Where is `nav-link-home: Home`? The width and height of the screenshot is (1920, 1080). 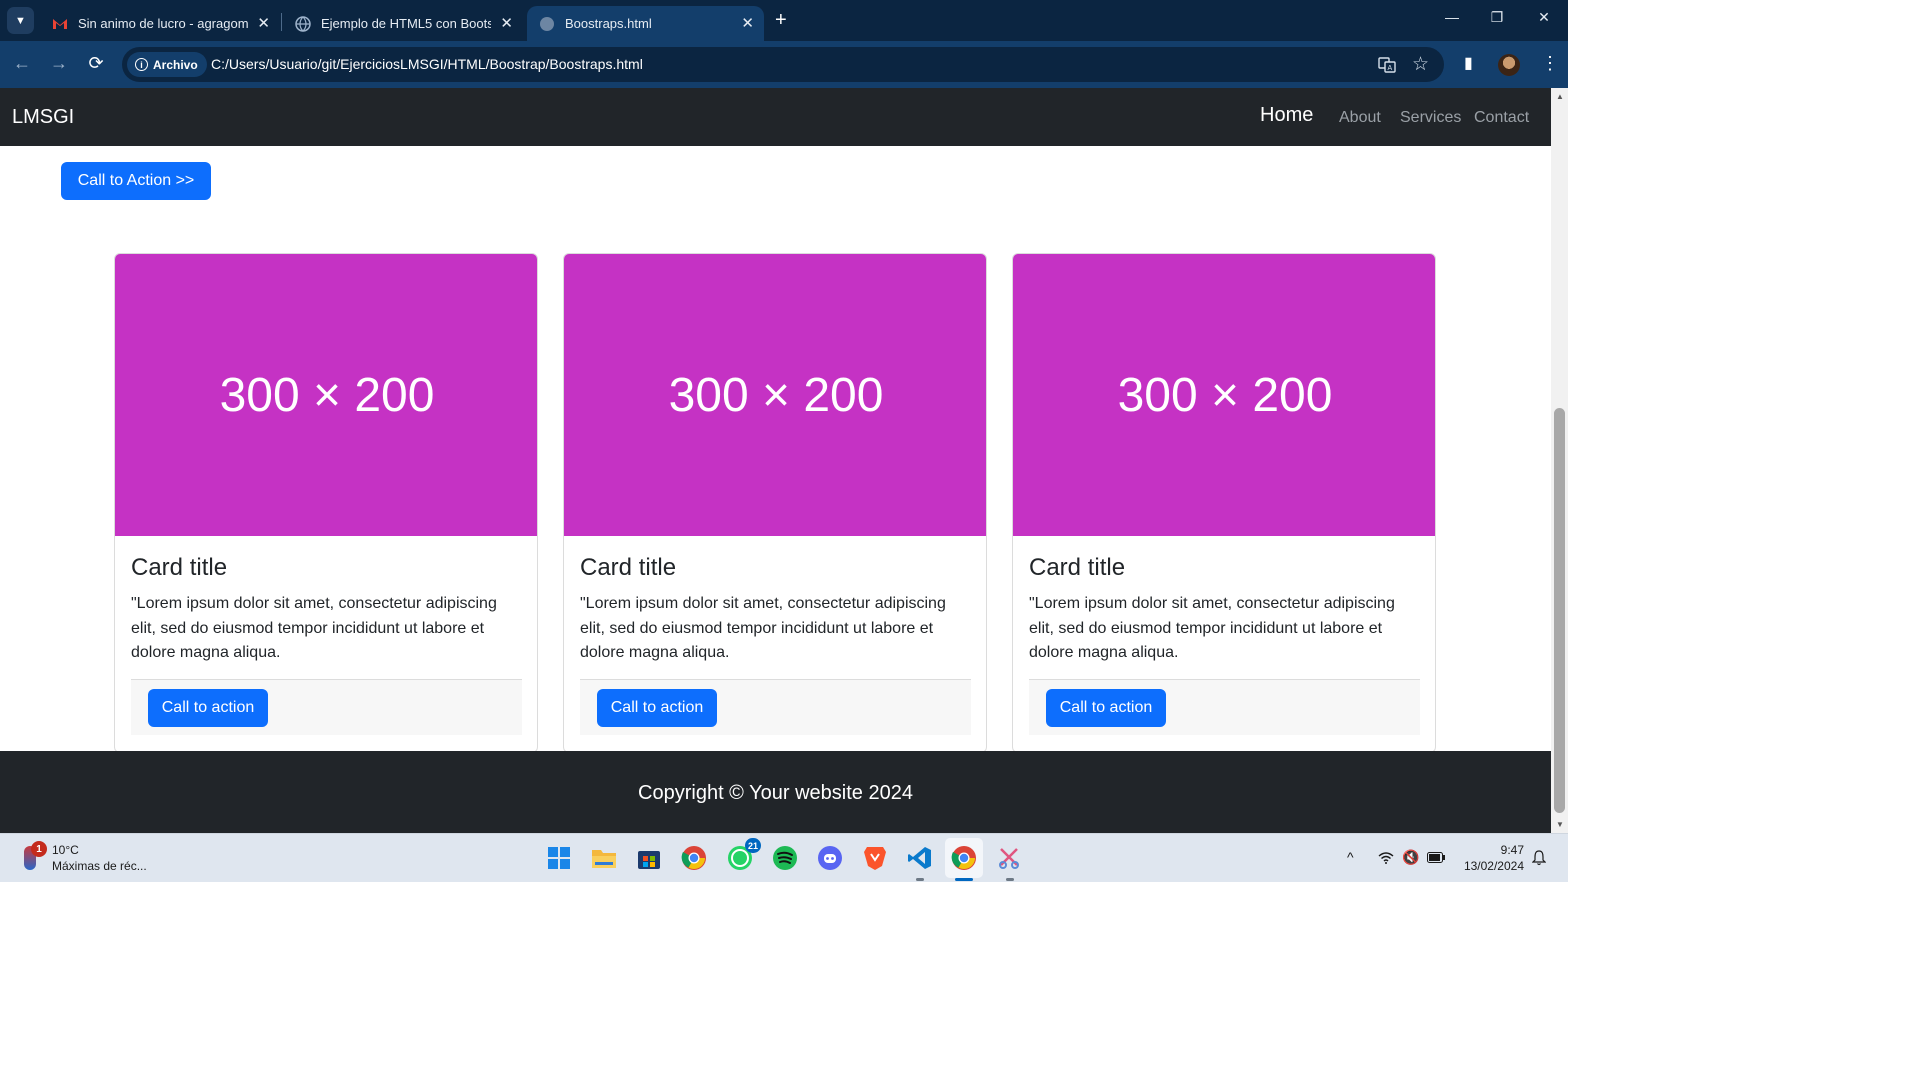 nav-link-home: Home is located at coordinates (1286, 115).